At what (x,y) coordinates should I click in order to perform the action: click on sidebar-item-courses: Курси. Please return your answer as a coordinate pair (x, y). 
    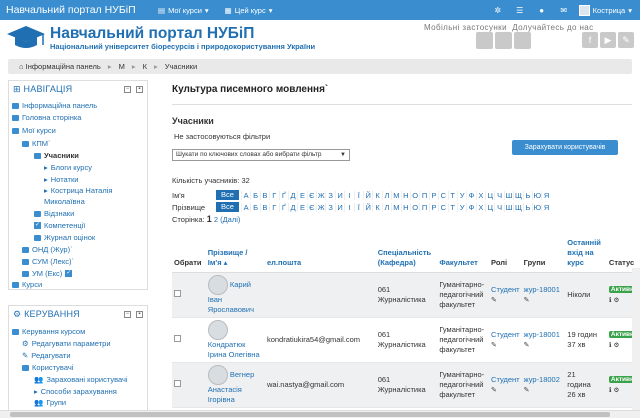
    Looking at the image, I should click on (27, 284).